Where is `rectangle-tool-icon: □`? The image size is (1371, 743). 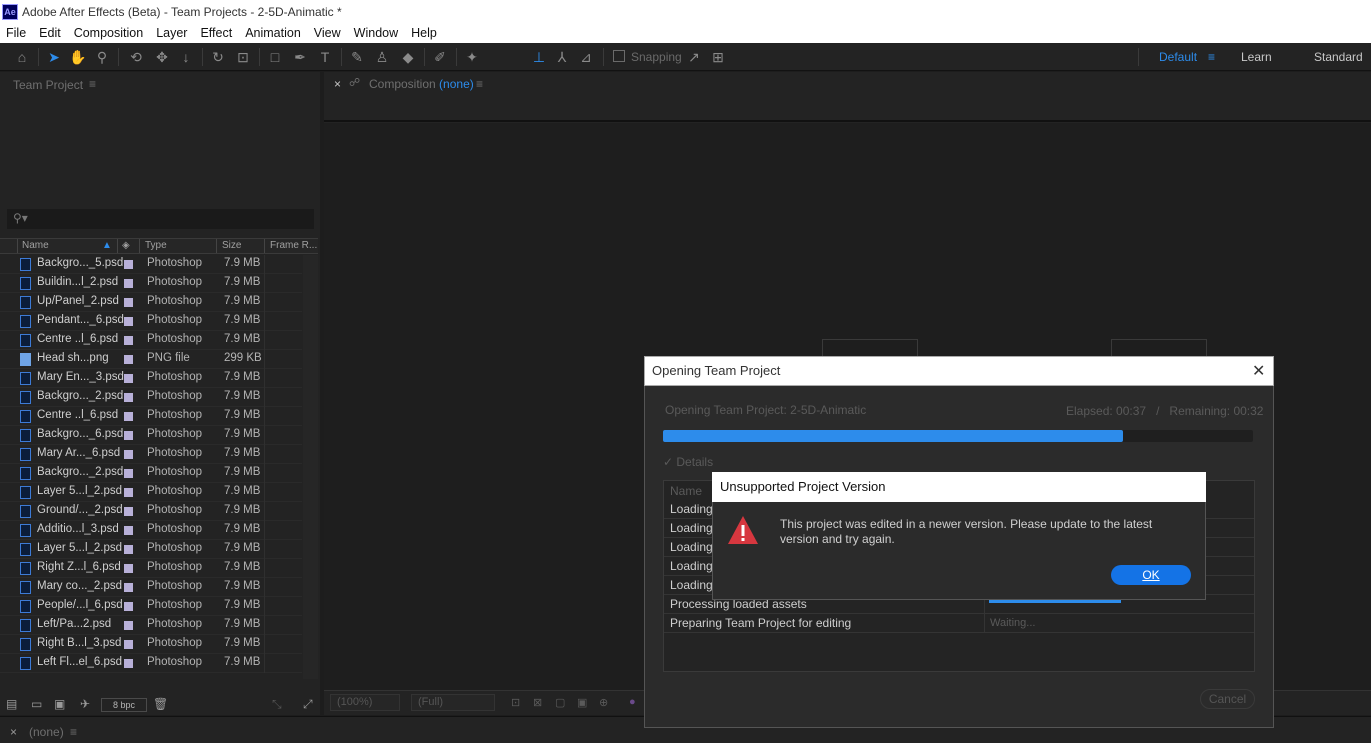
rectangle-tool-icon: □ is located at coordinates (275, 57).